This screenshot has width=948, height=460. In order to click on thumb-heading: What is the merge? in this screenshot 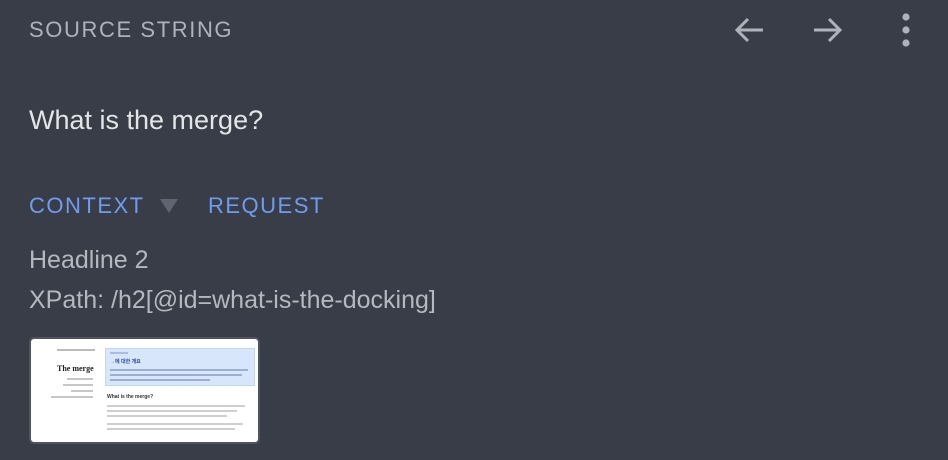, I will do `click(130, 397)`.